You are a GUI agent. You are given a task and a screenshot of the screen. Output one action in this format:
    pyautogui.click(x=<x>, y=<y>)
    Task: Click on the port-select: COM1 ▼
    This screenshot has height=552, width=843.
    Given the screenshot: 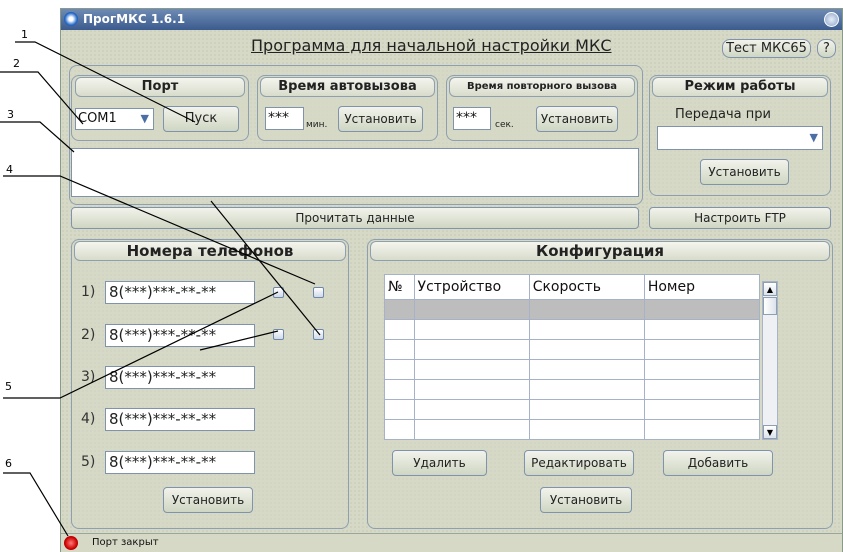 What is the action you would take?
    pyautogui.click(x=114, y=119)
    